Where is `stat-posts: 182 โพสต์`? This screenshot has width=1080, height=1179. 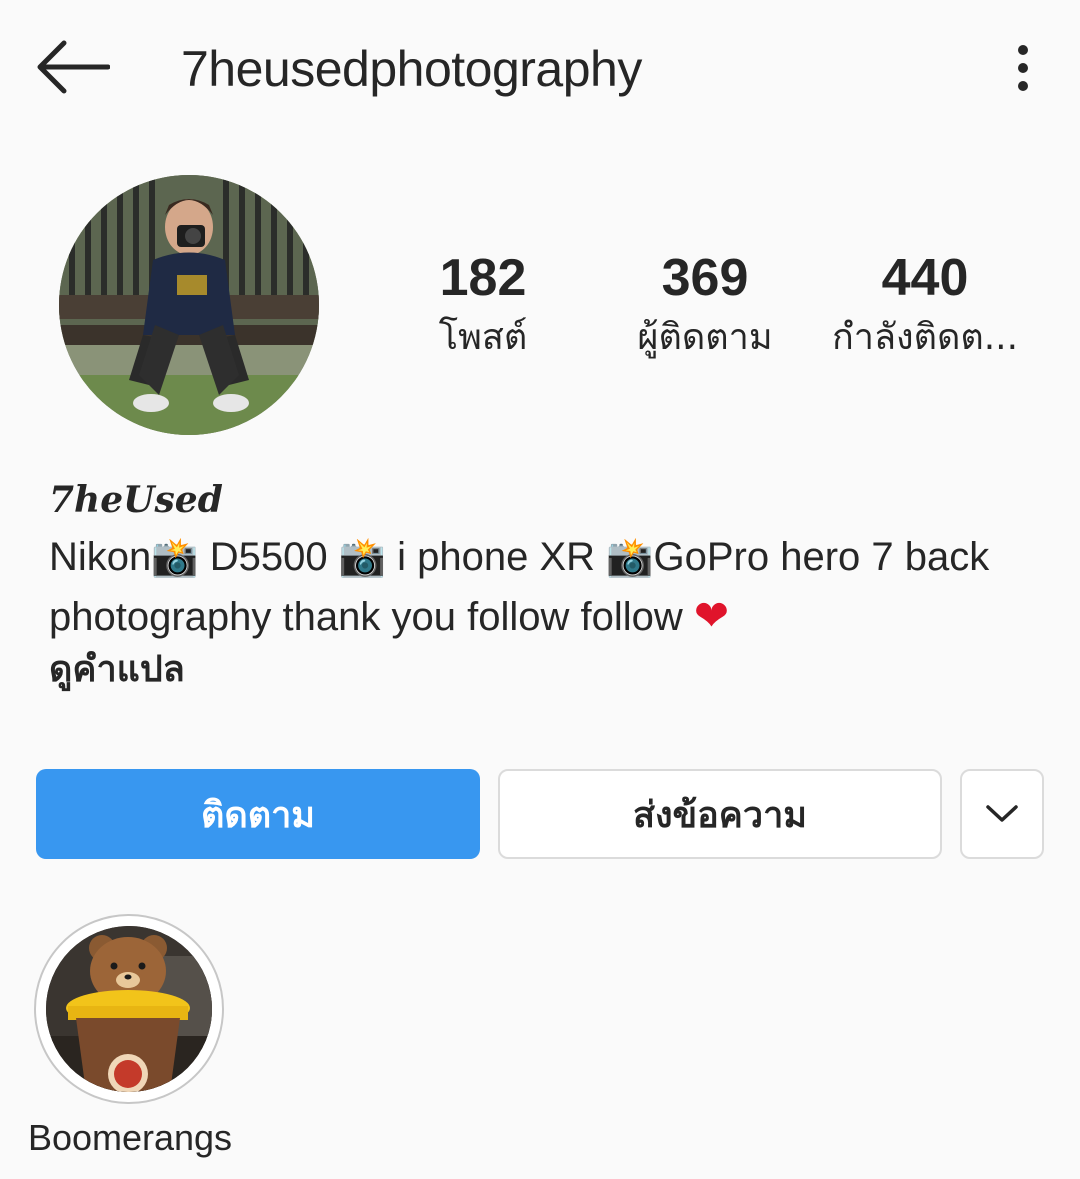
stat-posts: 182 โพสต์ is located at coordinates (483, 304).